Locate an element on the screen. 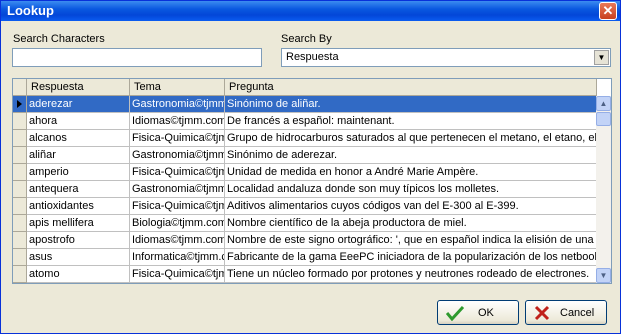  column-header-respuesta: Respuesta is located at coordinates (78, 87).